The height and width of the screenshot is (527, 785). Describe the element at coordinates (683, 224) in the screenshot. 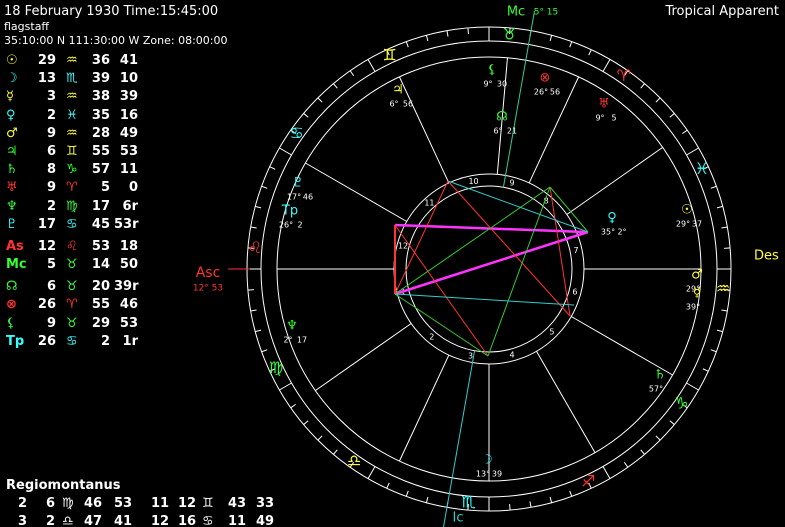

I see `wheel-planet-degree: 29°` at that location.